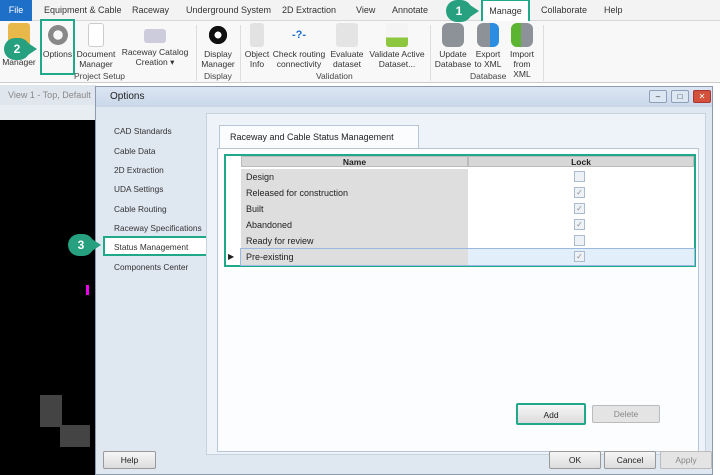 The width and height of the screenshot is (720, 475). Describe the element at coordinates (155, 45) in the screenshot. I see `raceway-catalog-button: Raceway Catalog Creation ▾` at that location.